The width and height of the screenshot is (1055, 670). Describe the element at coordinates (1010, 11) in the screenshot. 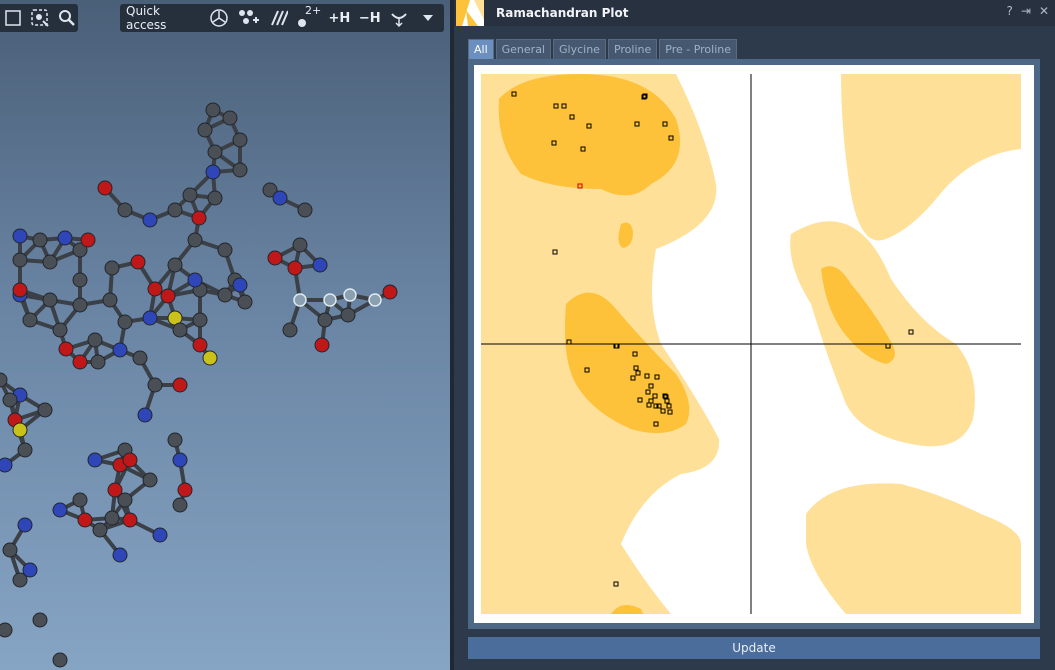

I see `help-button: ?` at that location.